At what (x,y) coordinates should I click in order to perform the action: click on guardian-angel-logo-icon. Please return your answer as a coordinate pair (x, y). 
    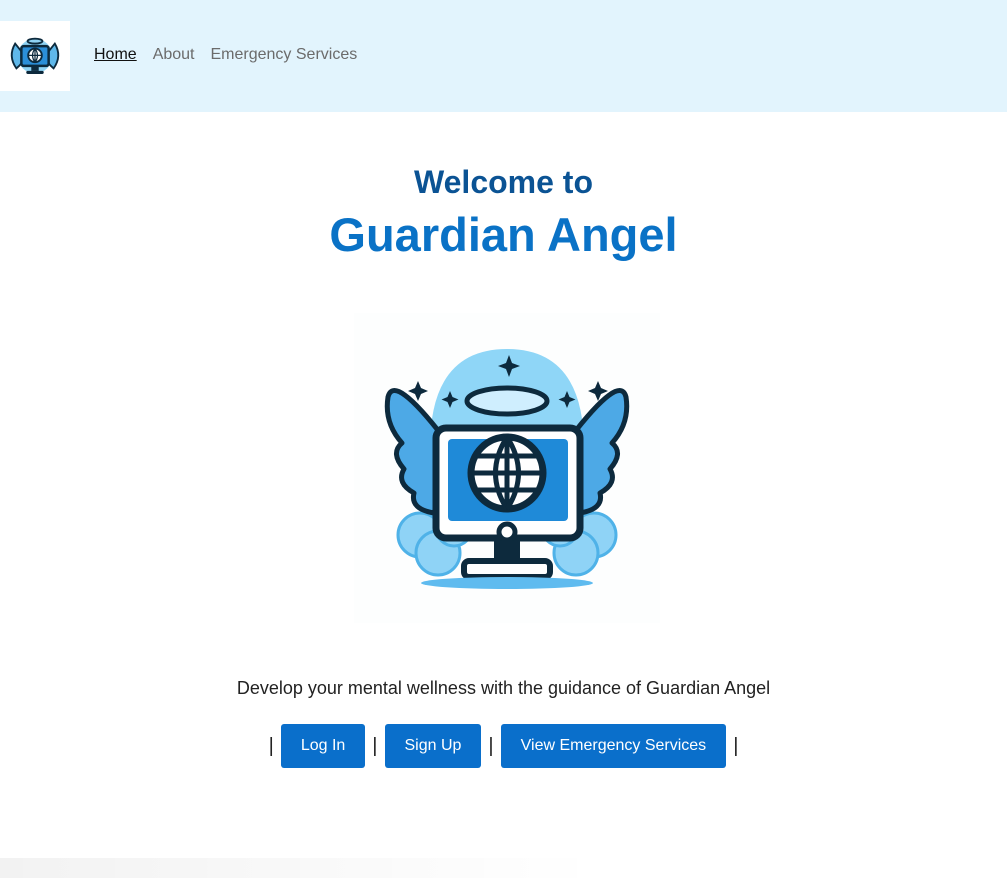
    Looking at the image, I should click on (35, 55).